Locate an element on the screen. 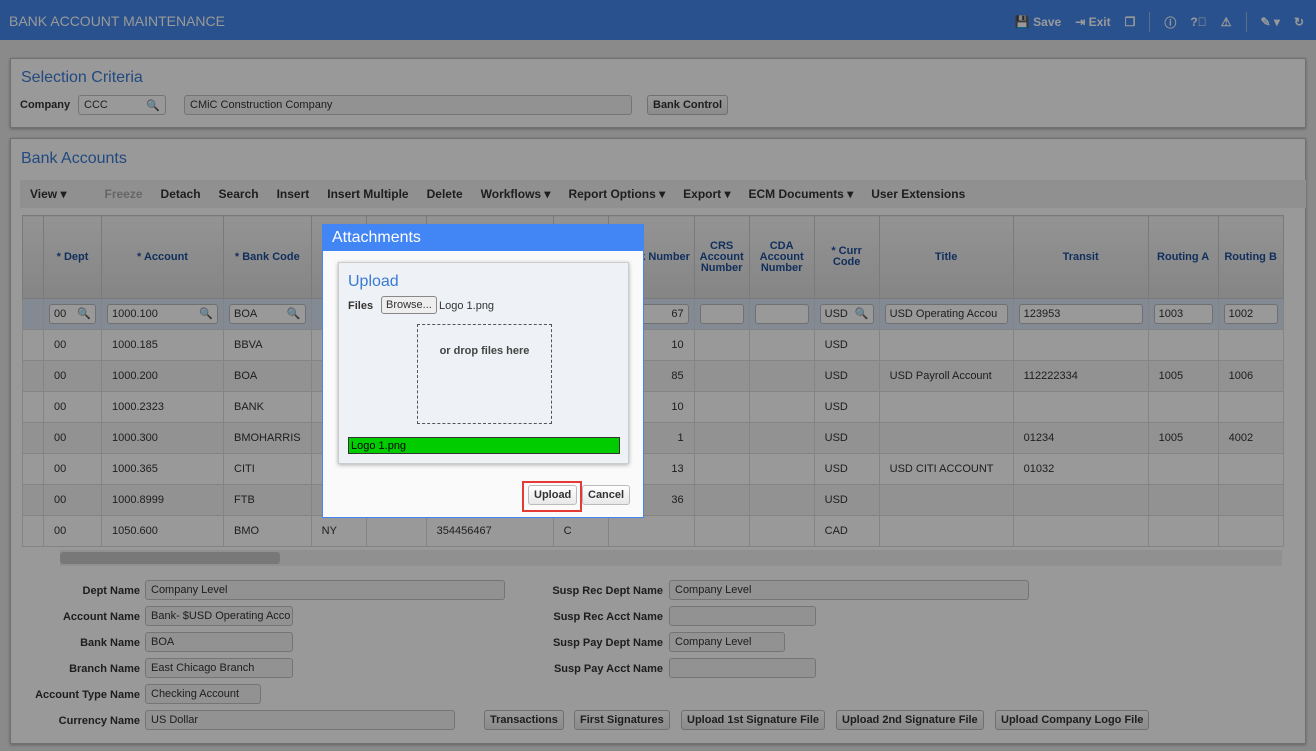 This screenshot has width=1316, height=751. upload-heading: Upload is located at coordinates (373, 281).